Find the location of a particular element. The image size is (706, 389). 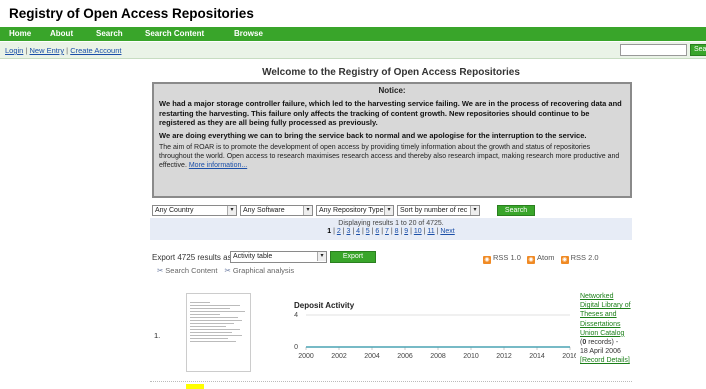

registration-date: 18 April 2006 is located at coordinates (600, 352).